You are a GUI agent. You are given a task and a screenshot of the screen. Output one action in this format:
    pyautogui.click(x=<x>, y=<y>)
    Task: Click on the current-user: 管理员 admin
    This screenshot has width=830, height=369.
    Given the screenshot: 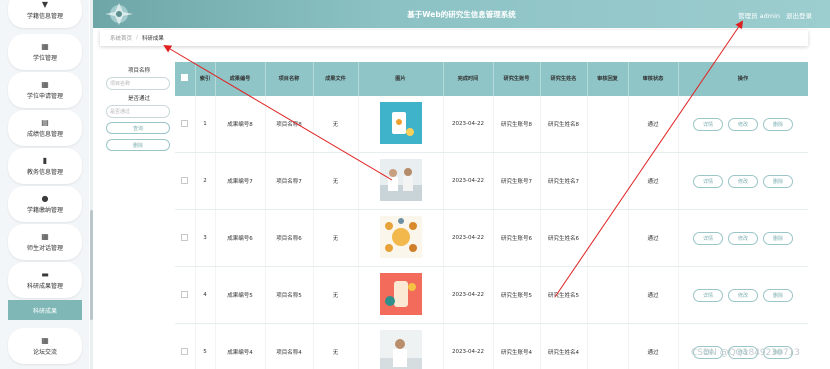 What is the action you would take?
    pyautogui.click(x=759, y=16)
    